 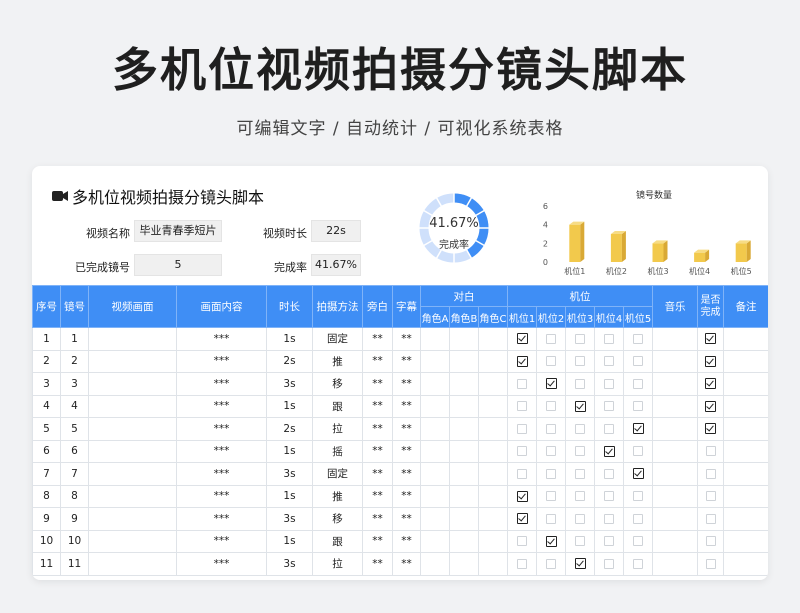 I want to click on cell-method: 固定, so click(x=337, y=474).